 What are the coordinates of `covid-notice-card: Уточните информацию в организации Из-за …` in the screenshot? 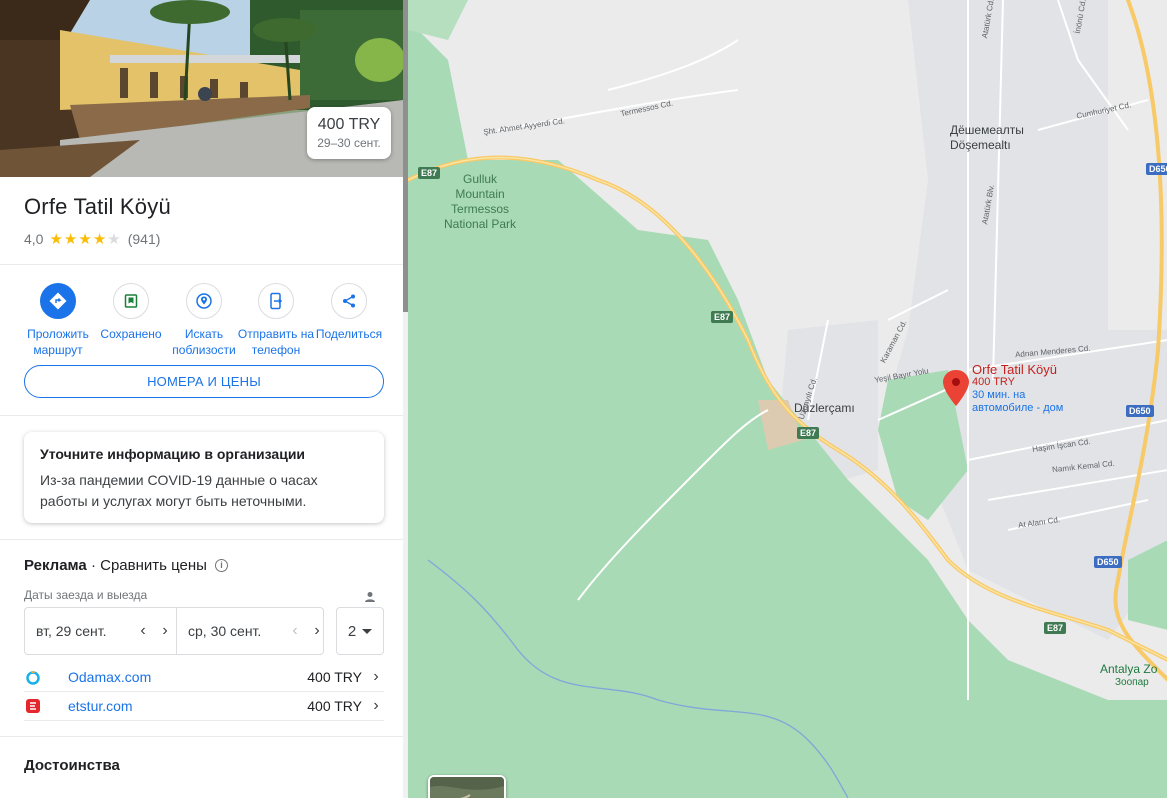 It's located at (204, 477).